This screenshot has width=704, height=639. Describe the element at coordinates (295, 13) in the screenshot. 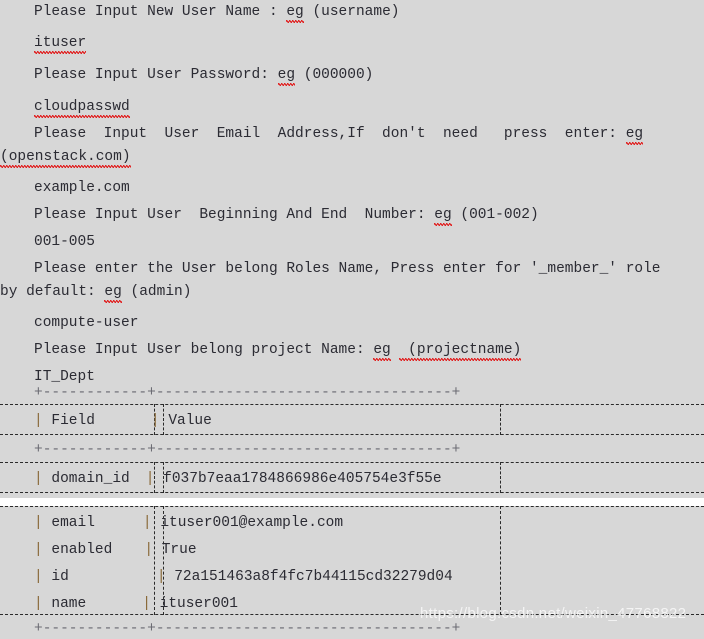

I see `prompt-username-eg: eg` at that location.